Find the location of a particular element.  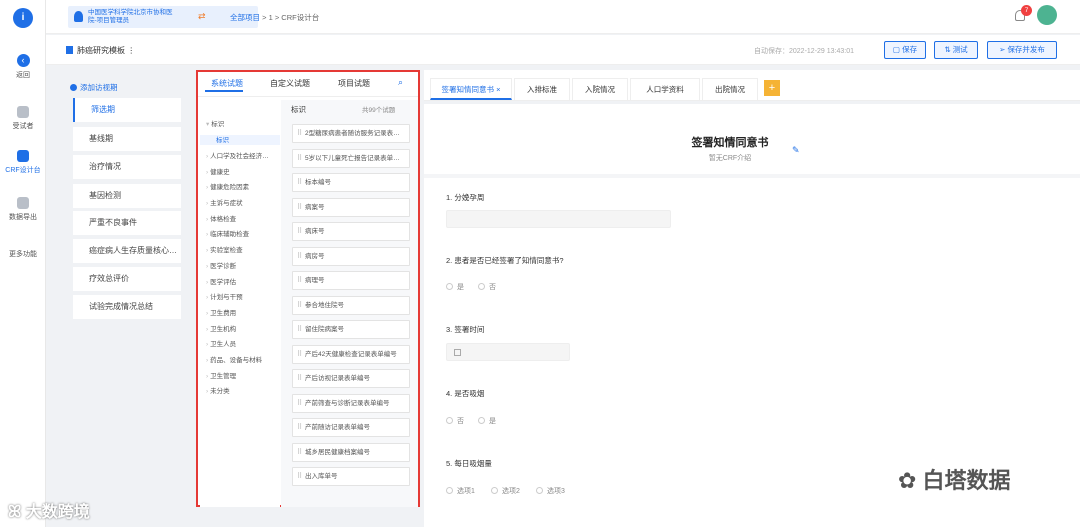

back-button: ‹ 返回 is located at coordinates (23, 67).